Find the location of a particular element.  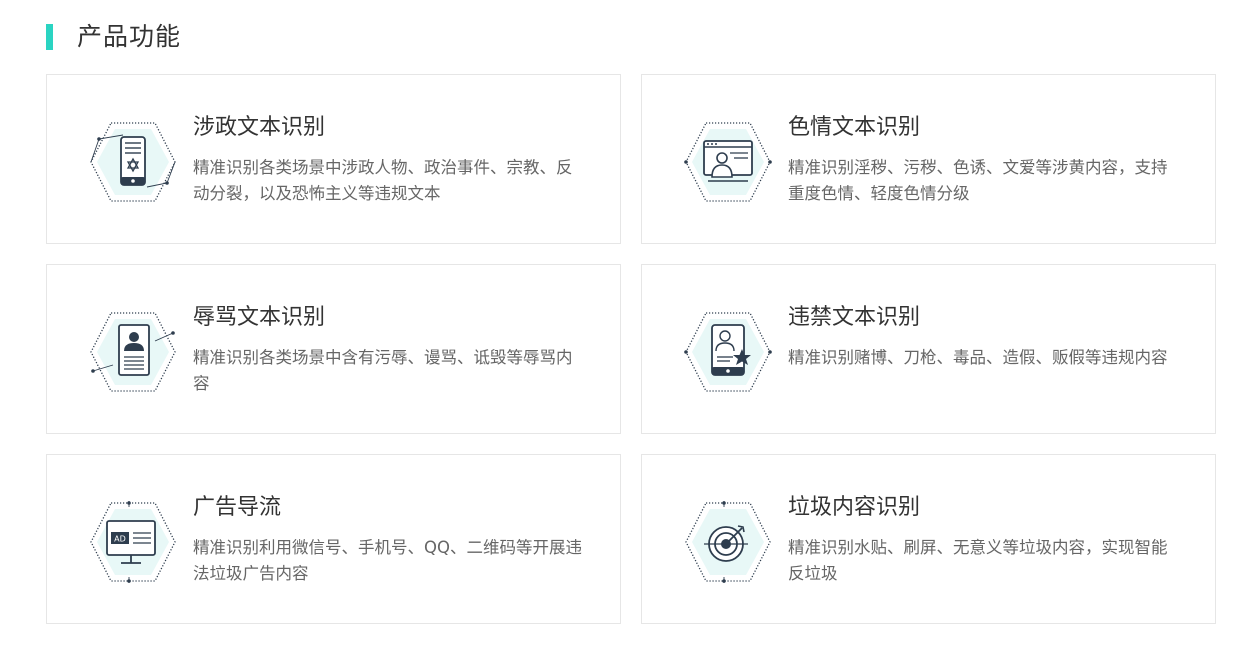

monitor-person-icon is located at coordinates (728, 162).